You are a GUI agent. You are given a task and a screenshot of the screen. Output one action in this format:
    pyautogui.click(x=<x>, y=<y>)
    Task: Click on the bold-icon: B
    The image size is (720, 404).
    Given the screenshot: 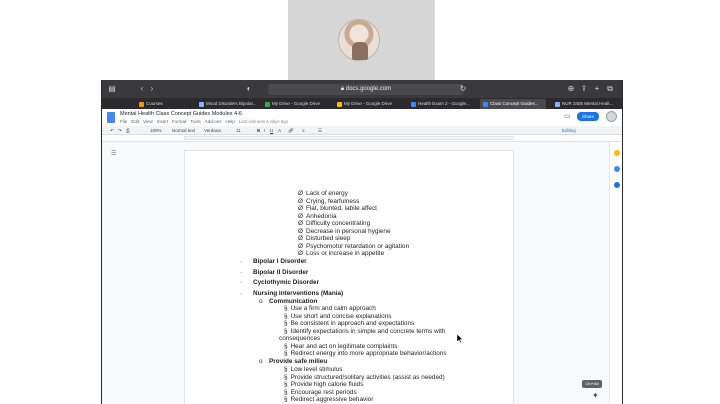 What is the action you would take?
    pyautogui.click(x=258, y=130)
    